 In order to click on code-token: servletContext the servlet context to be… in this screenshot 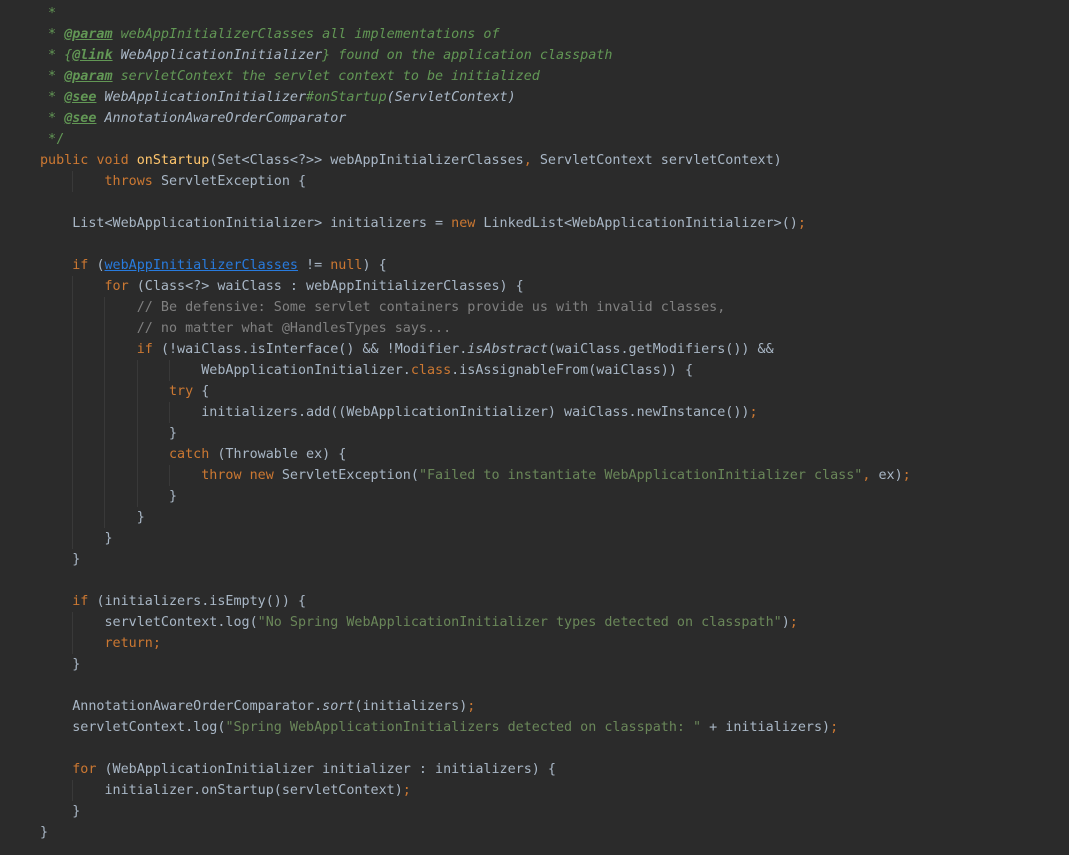, I will do `click(326, 76)`.